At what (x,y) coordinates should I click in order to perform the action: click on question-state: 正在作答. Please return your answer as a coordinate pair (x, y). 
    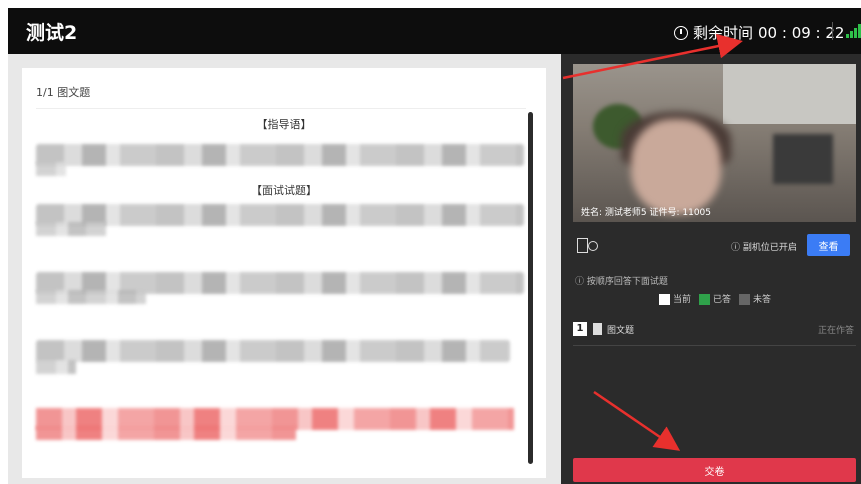
    Looking at the image, I should click on (835, 331).